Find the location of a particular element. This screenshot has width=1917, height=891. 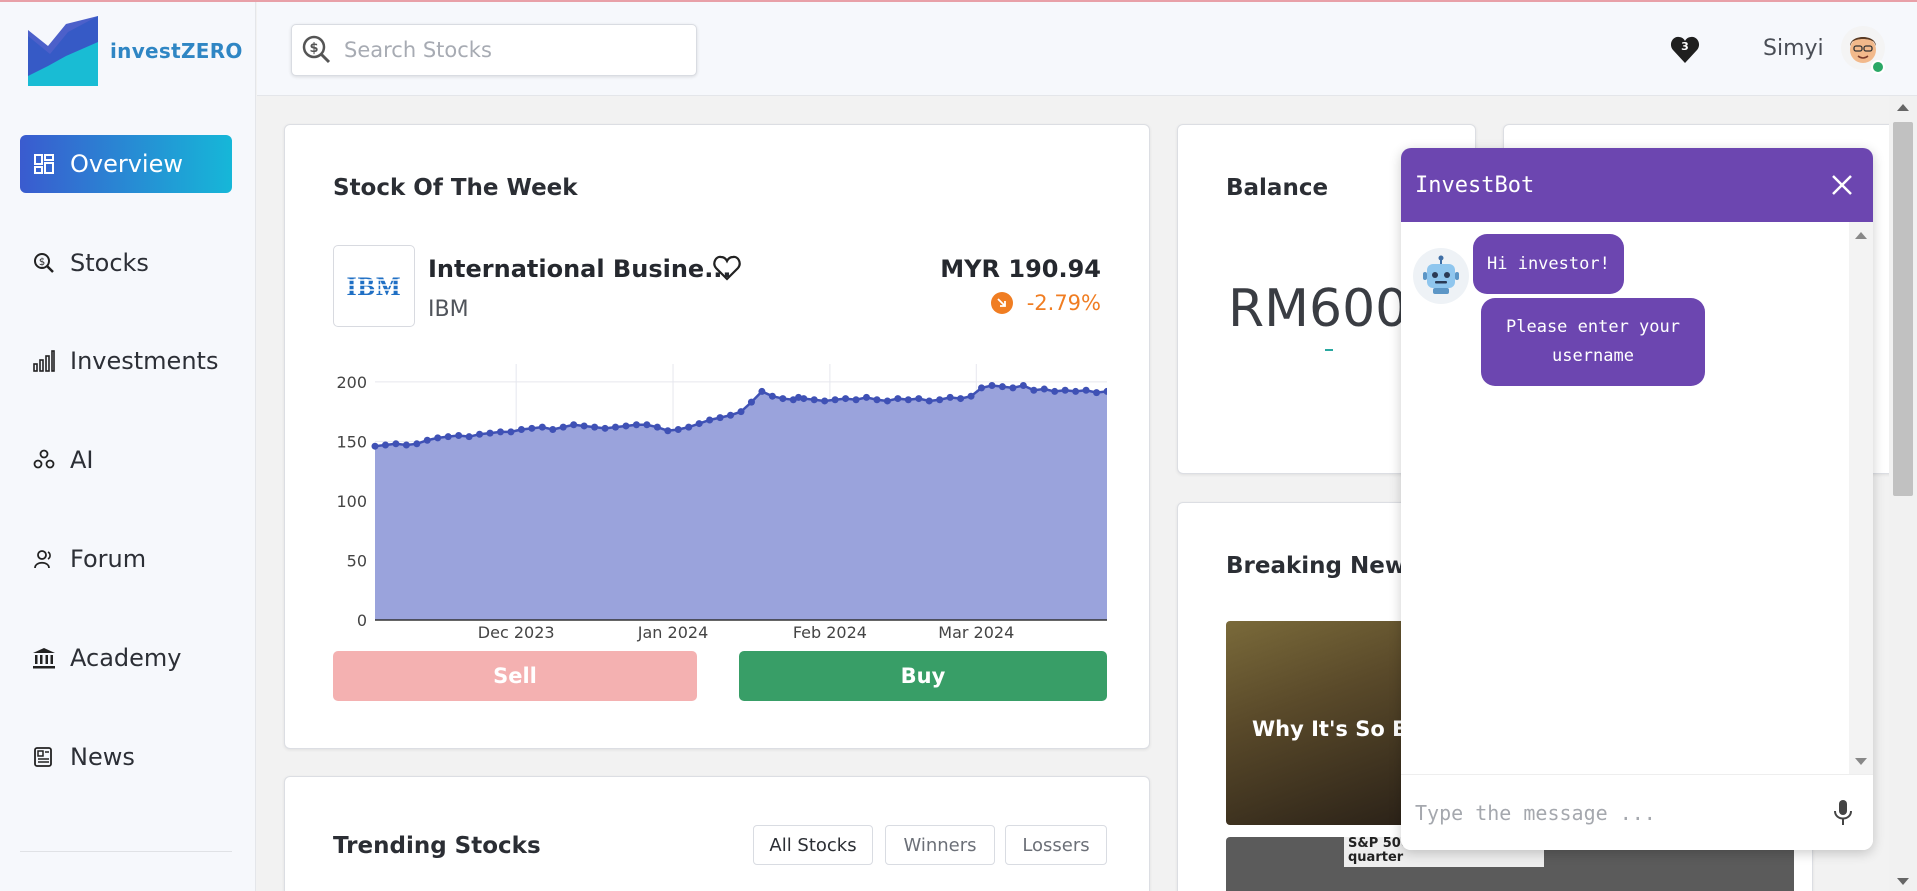

chat-title: InvestBot is located at coordinates (1475, 185).